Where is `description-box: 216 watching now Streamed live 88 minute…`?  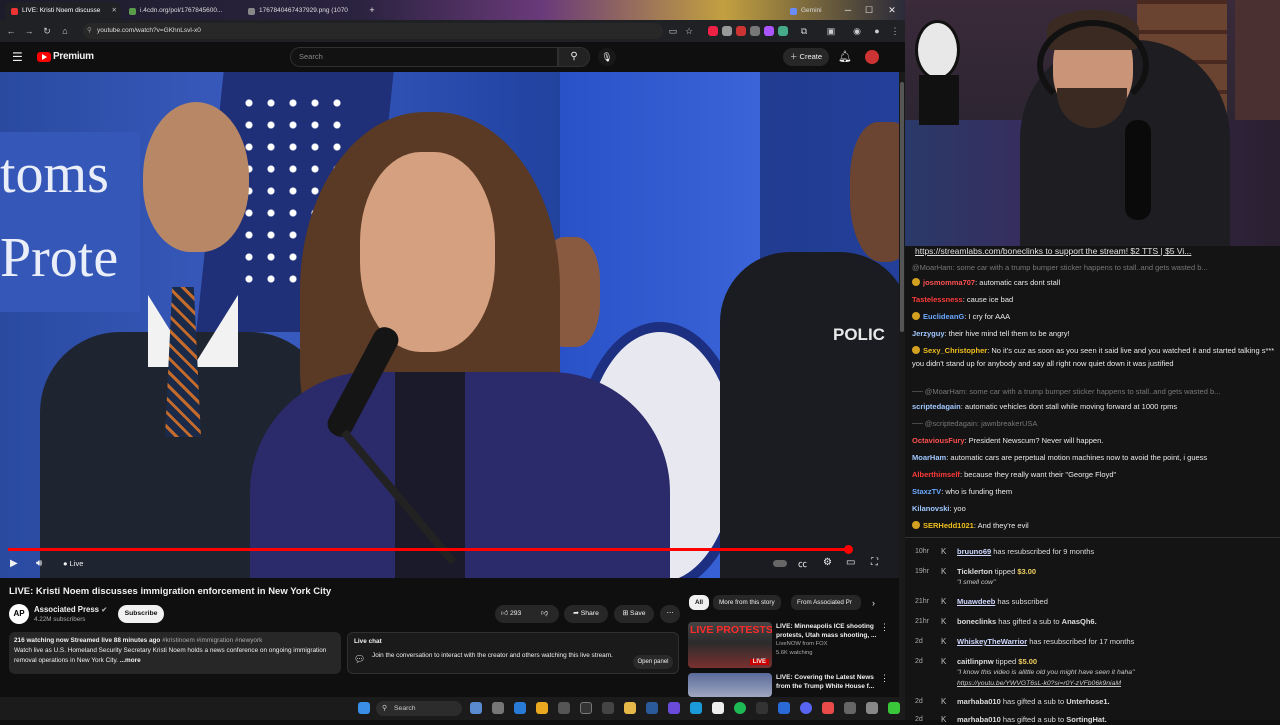 description-box: 216 watching now Streamed live 88 minute… is located at coordinates (175, 653).